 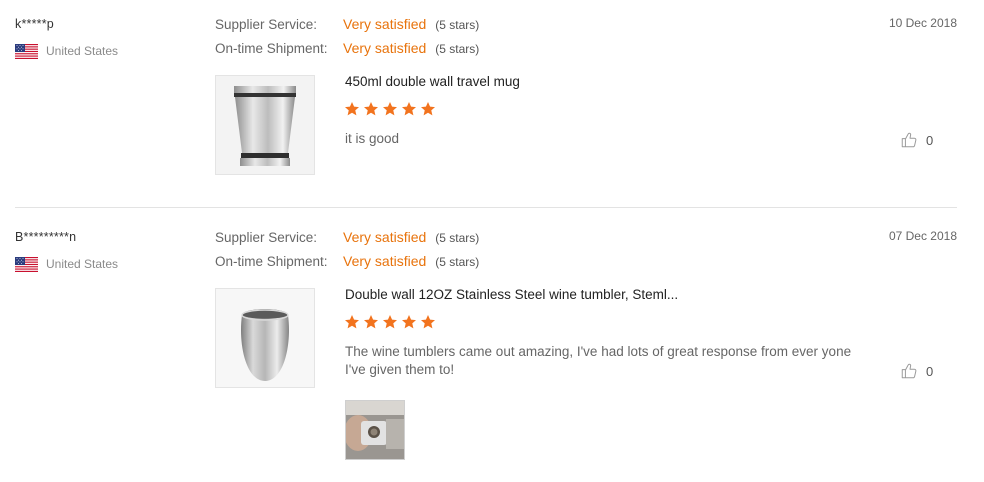 I want to click on review-photo, so click(x=375, y=430).